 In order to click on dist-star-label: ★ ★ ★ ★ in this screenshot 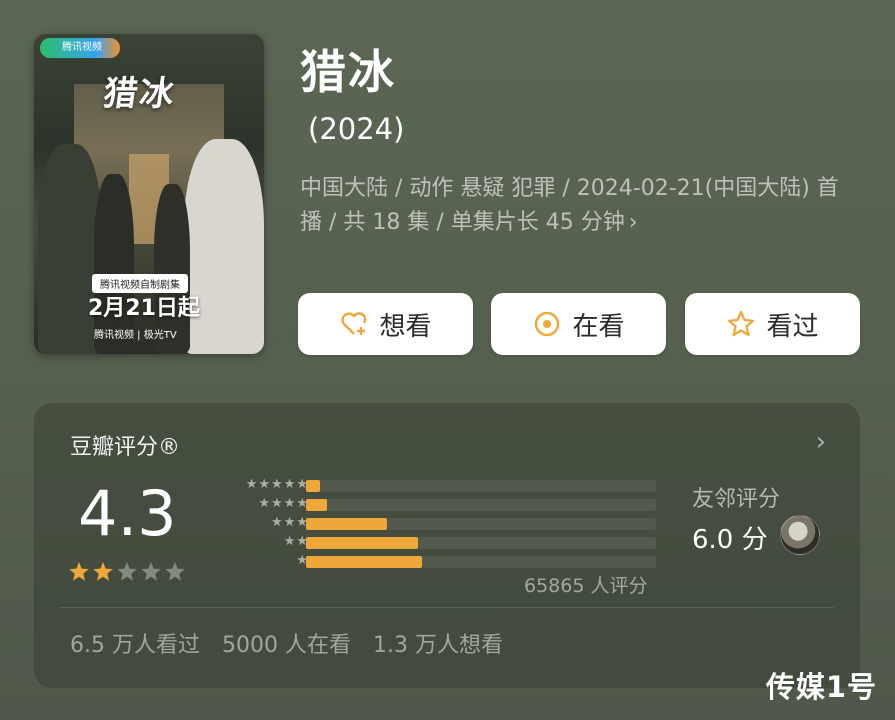, I will do `click(283, 504)`.